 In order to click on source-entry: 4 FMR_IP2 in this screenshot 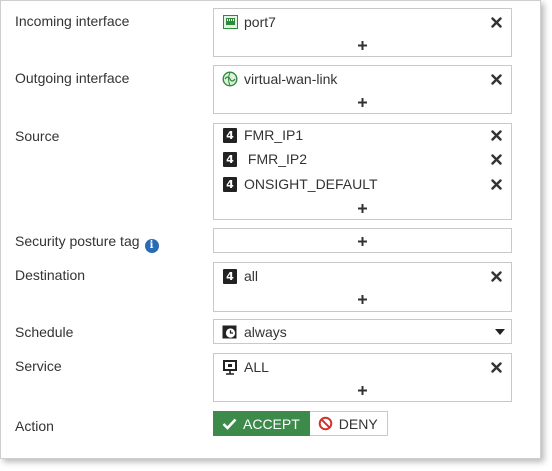, I will do `click(362, 159)`.